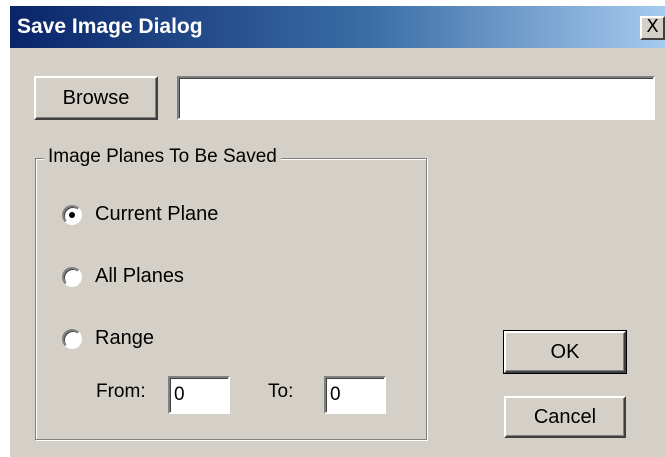  What do you see at coordinates (281, 391) in the screenshot?
I see `to-label: To:` at bounding box center [281, 391].